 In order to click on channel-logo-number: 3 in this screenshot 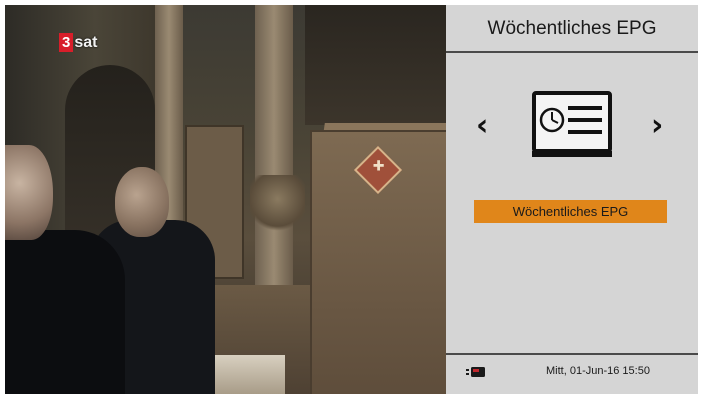, I will do `click(66, 42)`.